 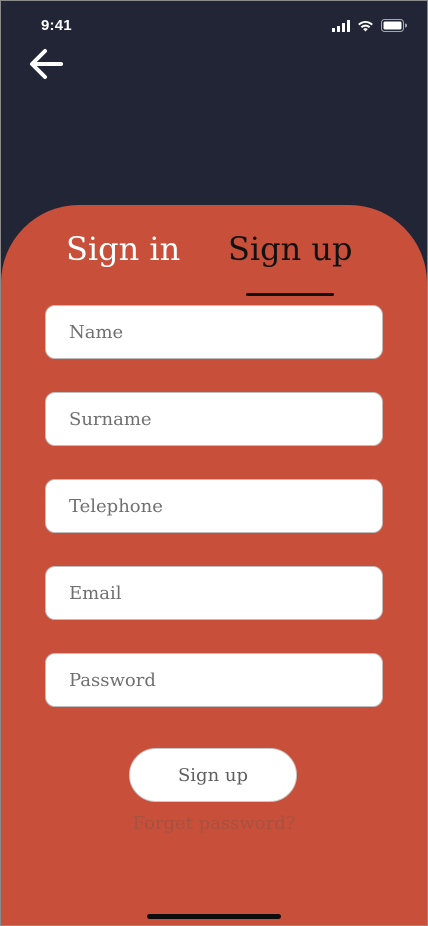 I want to click on arrow-left-icon, so click(x=46, y=66).